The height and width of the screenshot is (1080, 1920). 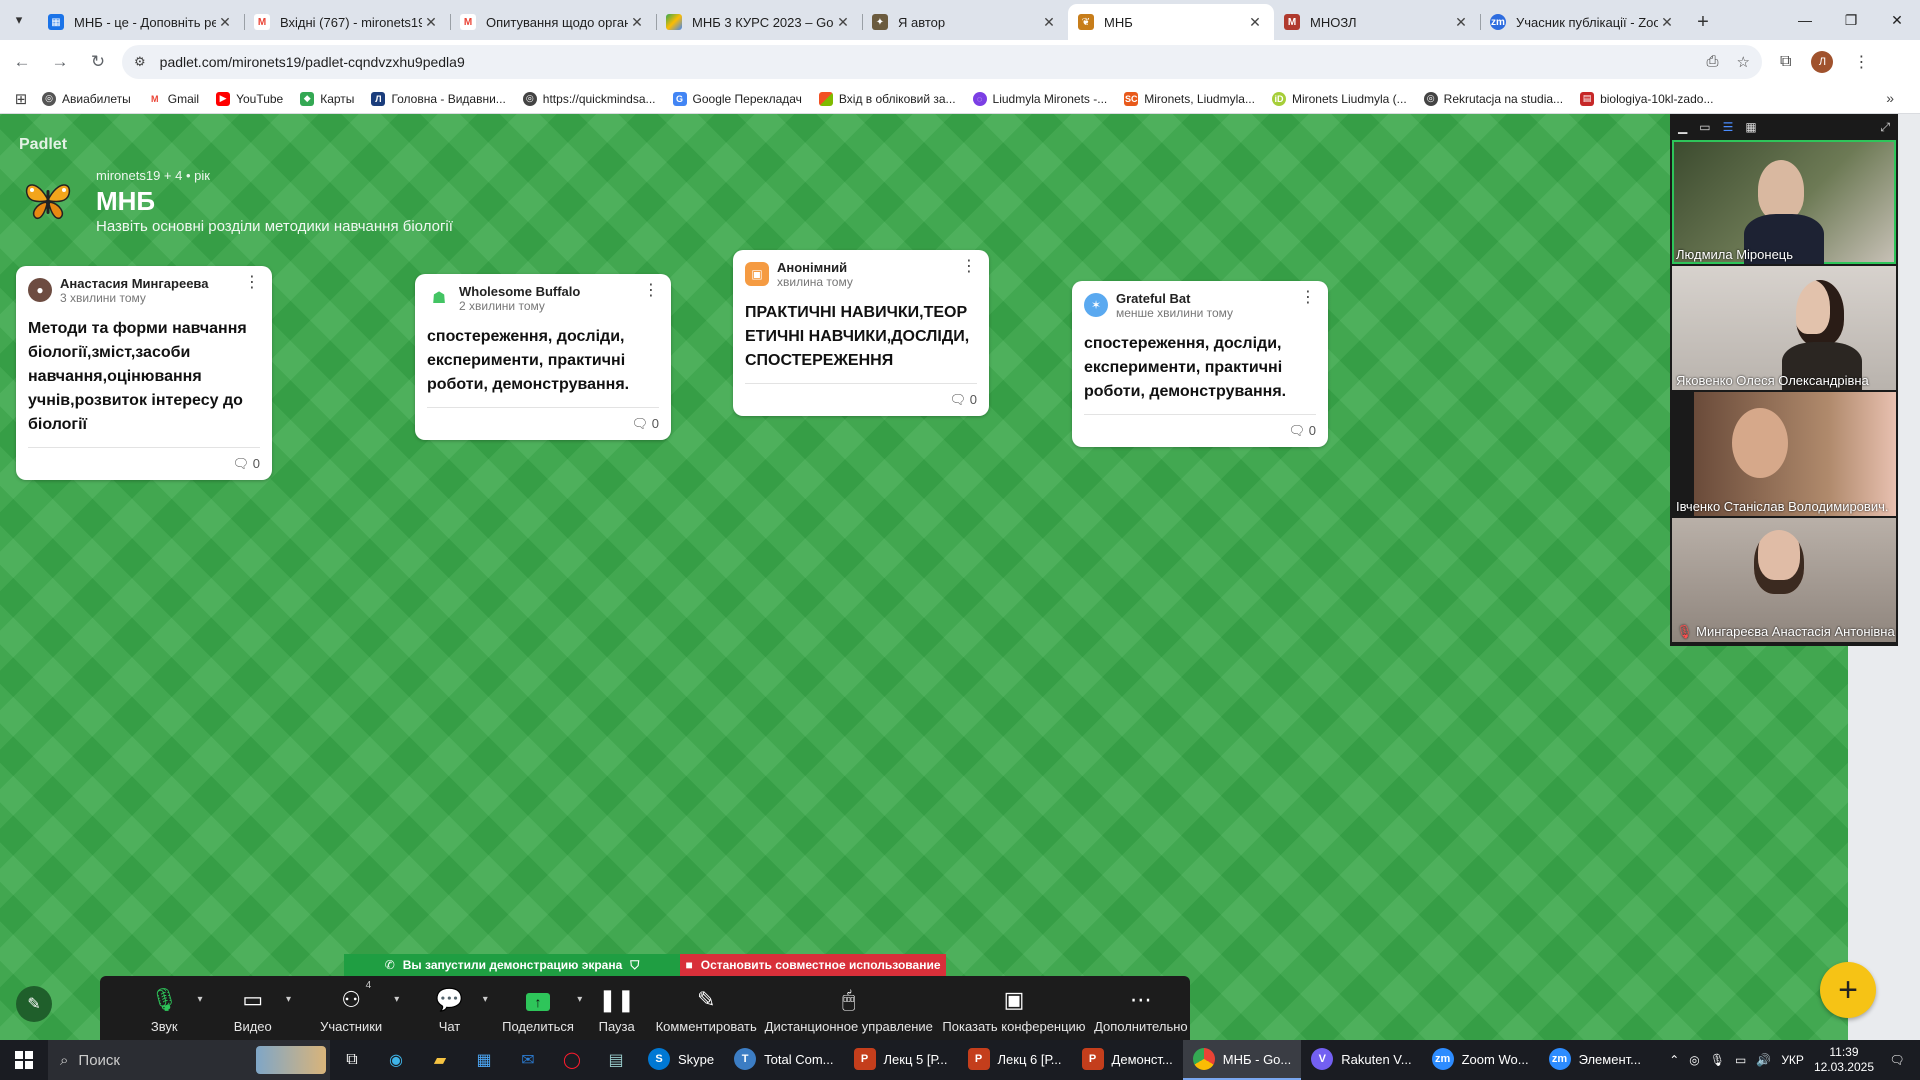 I want to click on site-info-icon: ⚙, so click(x=140, y=62).